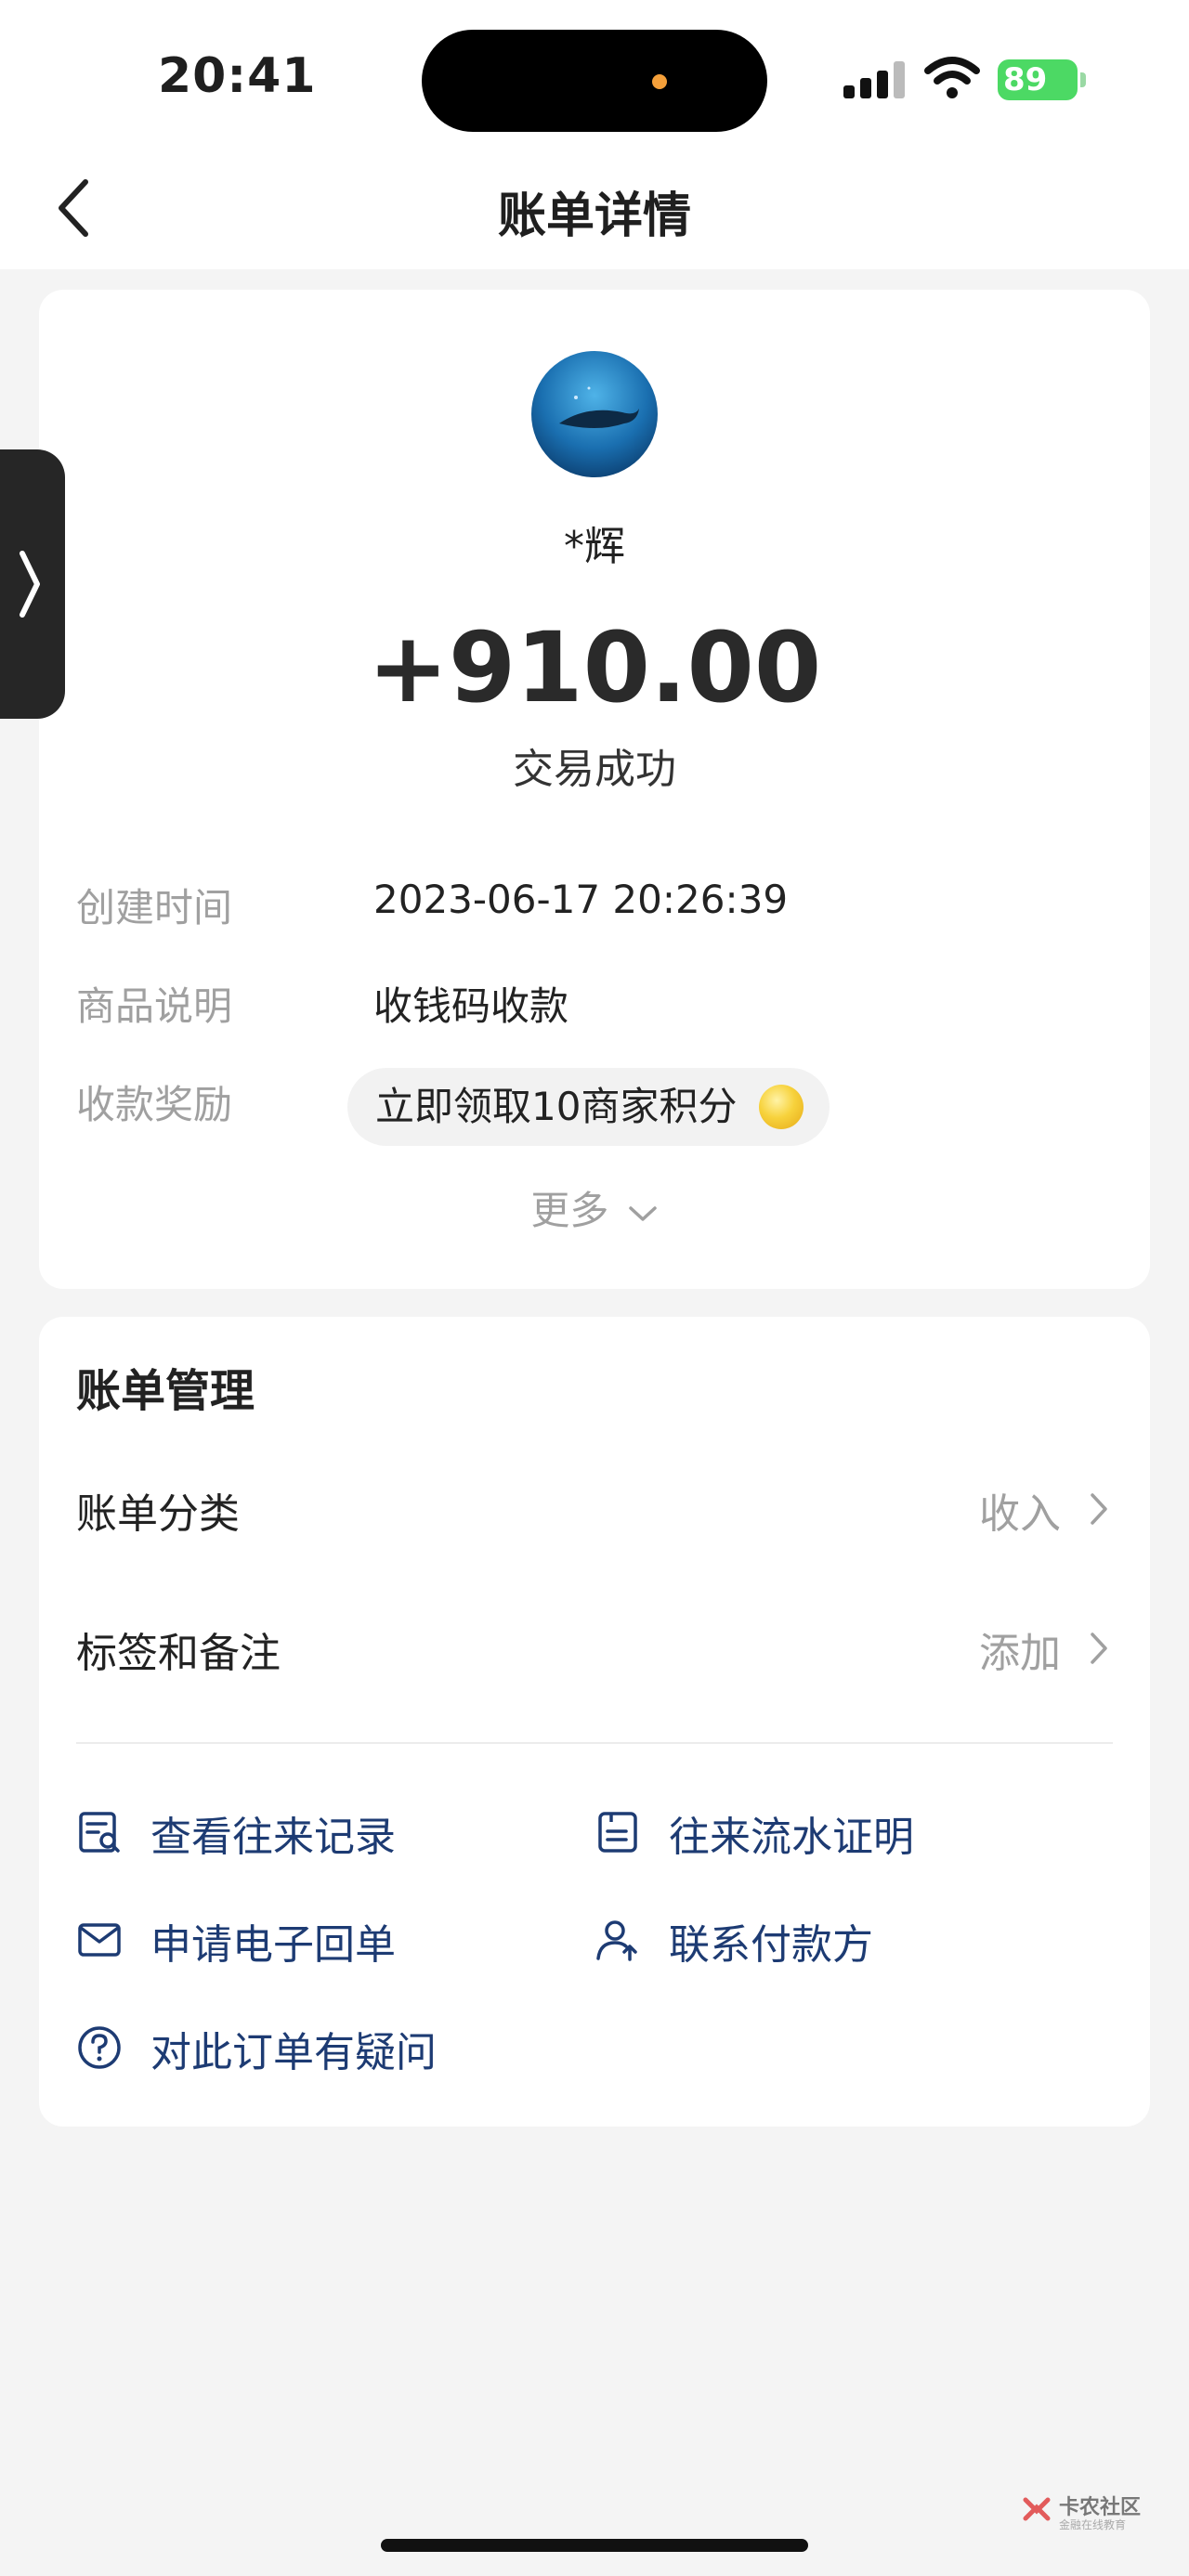 The image size is (1189, 2576). Describe the element at coordinates (154, 907) in the screenshot. I see `created-time-label: 创建时间` at that location.